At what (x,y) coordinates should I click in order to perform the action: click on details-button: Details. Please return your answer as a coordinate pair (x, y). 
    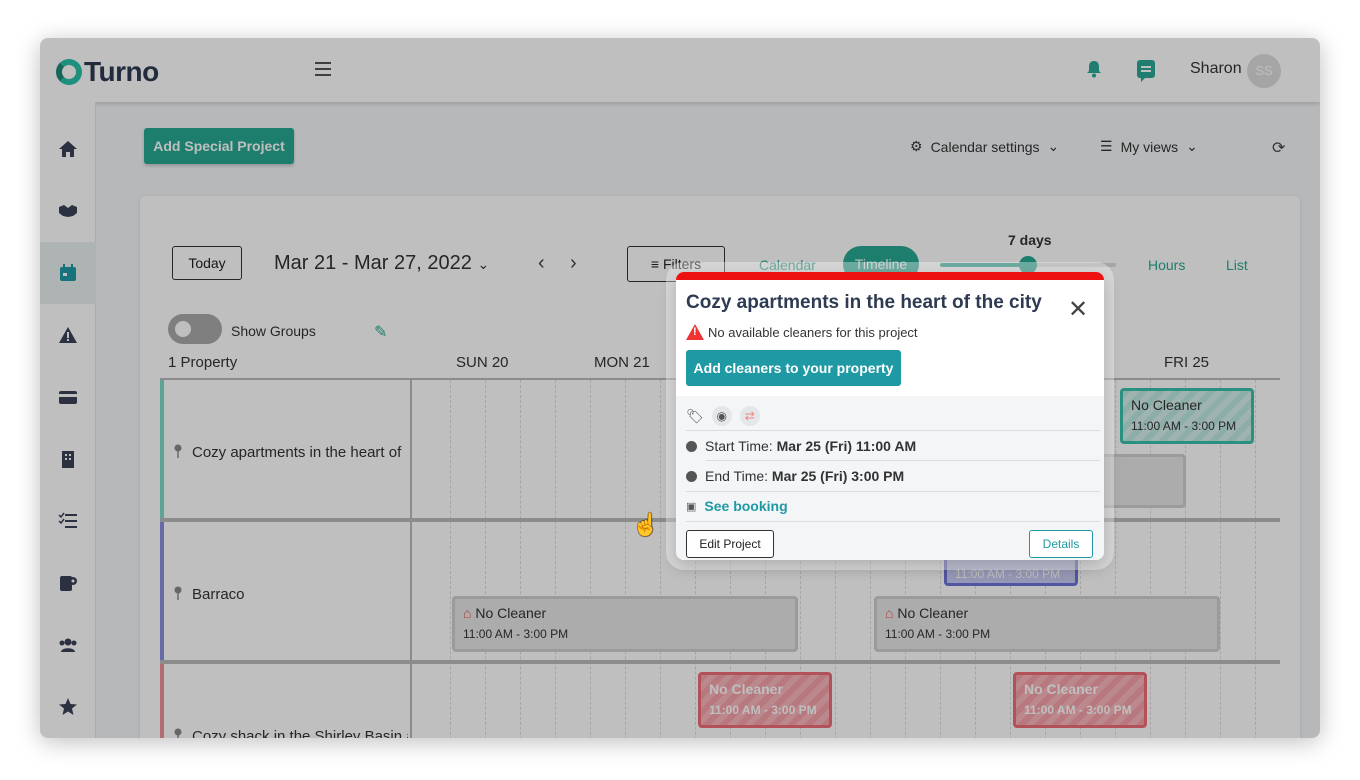
    Looking at the image, I should click on (1061, 544).